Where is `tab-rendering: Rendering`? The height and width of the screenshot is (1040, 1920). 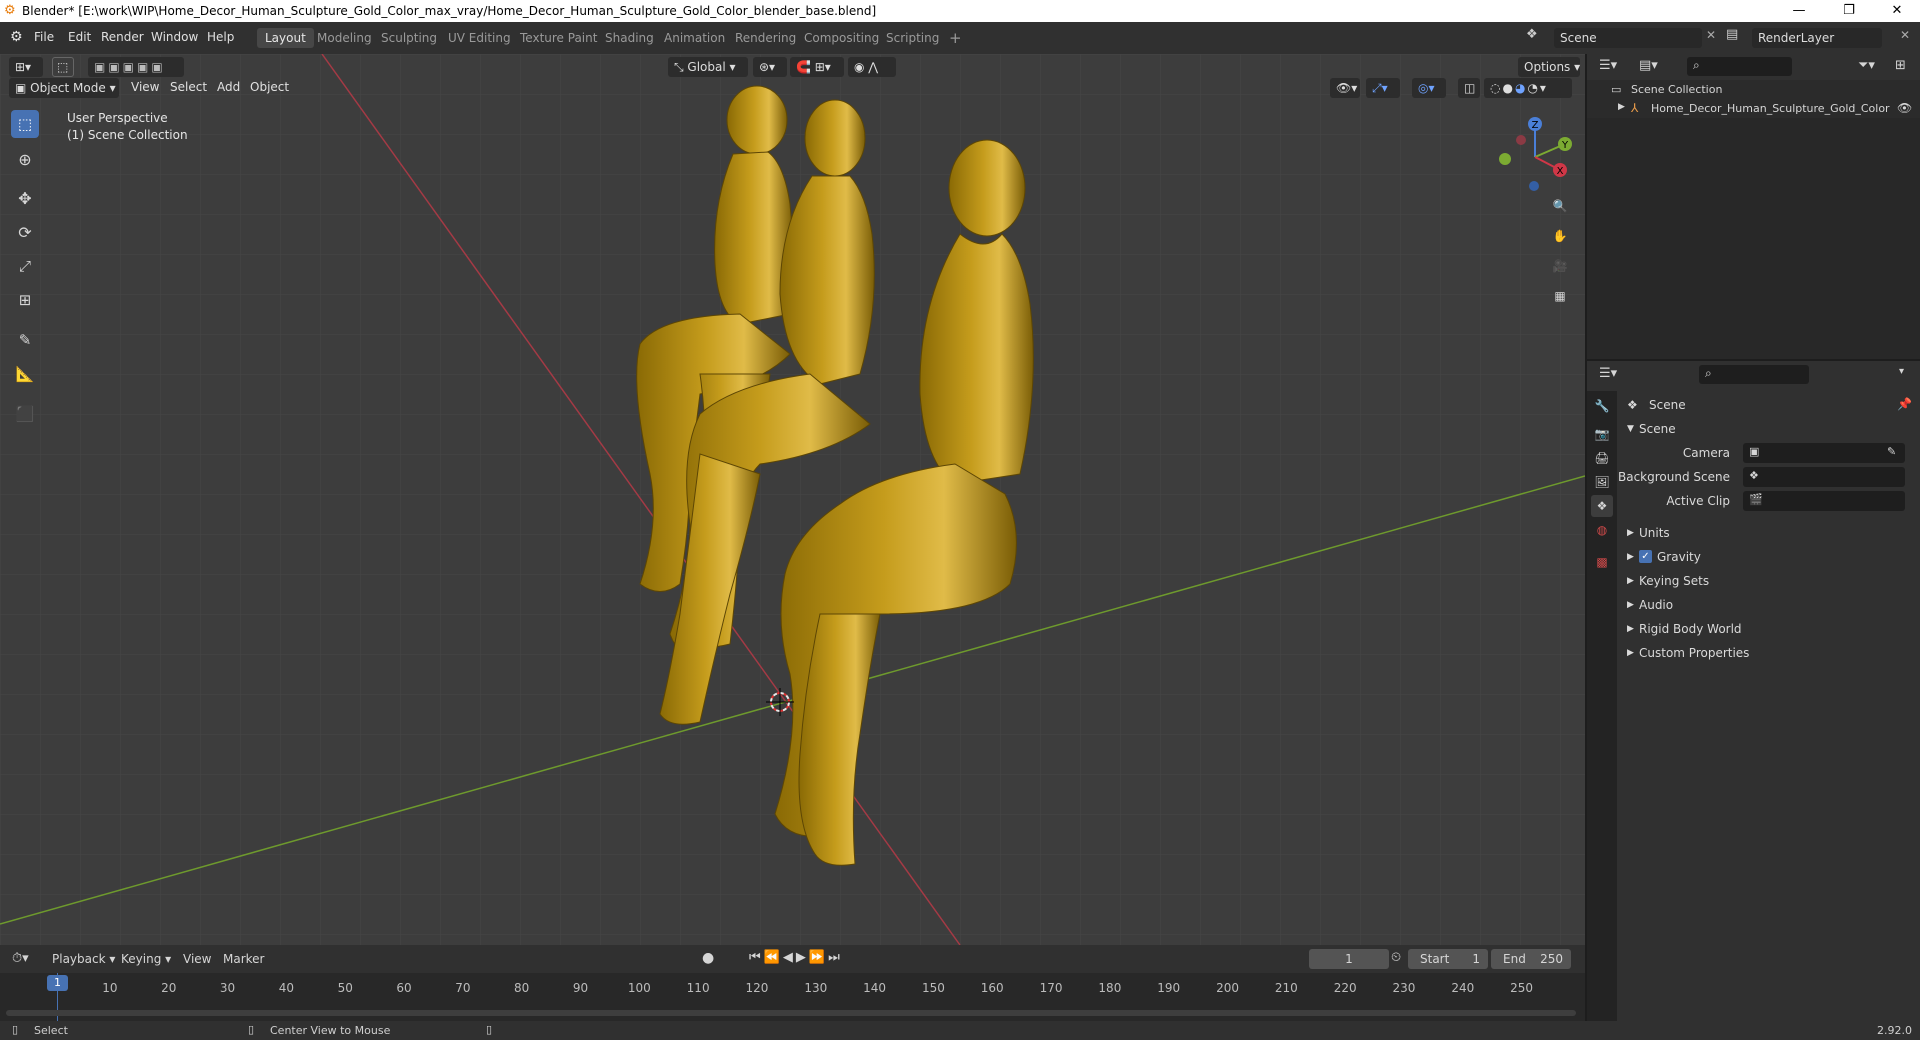 tab-rendering: Rendering is located at coordinates (765, 38).